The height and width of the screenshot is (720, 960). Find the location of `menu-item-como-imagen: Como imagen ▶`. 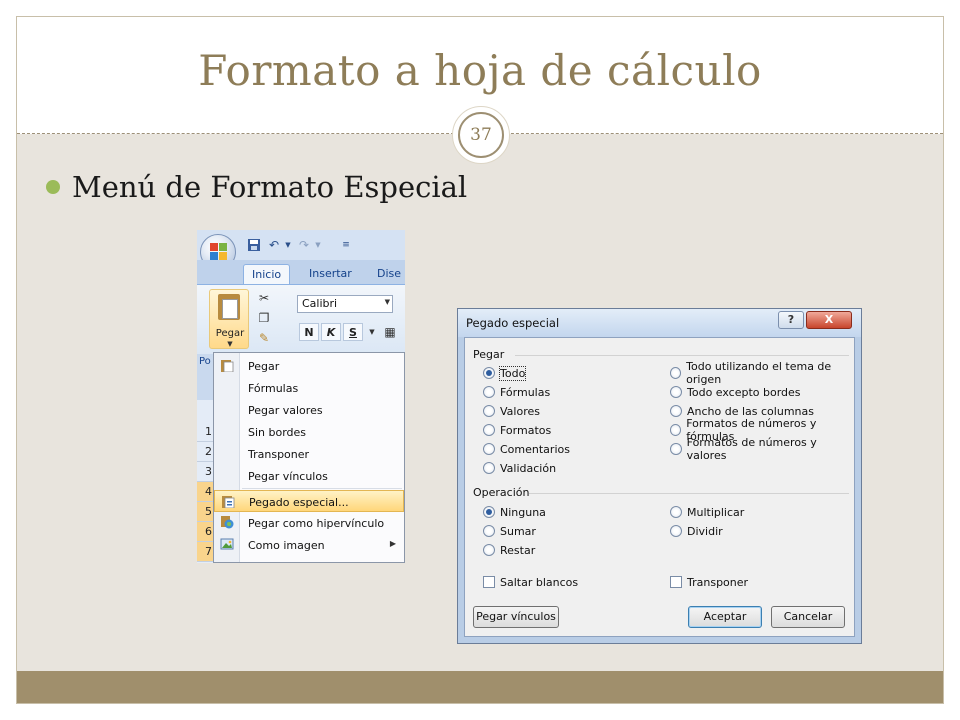

menu-item-como-imagen: Como imagen ▶ is located at coordinates (309, 545).